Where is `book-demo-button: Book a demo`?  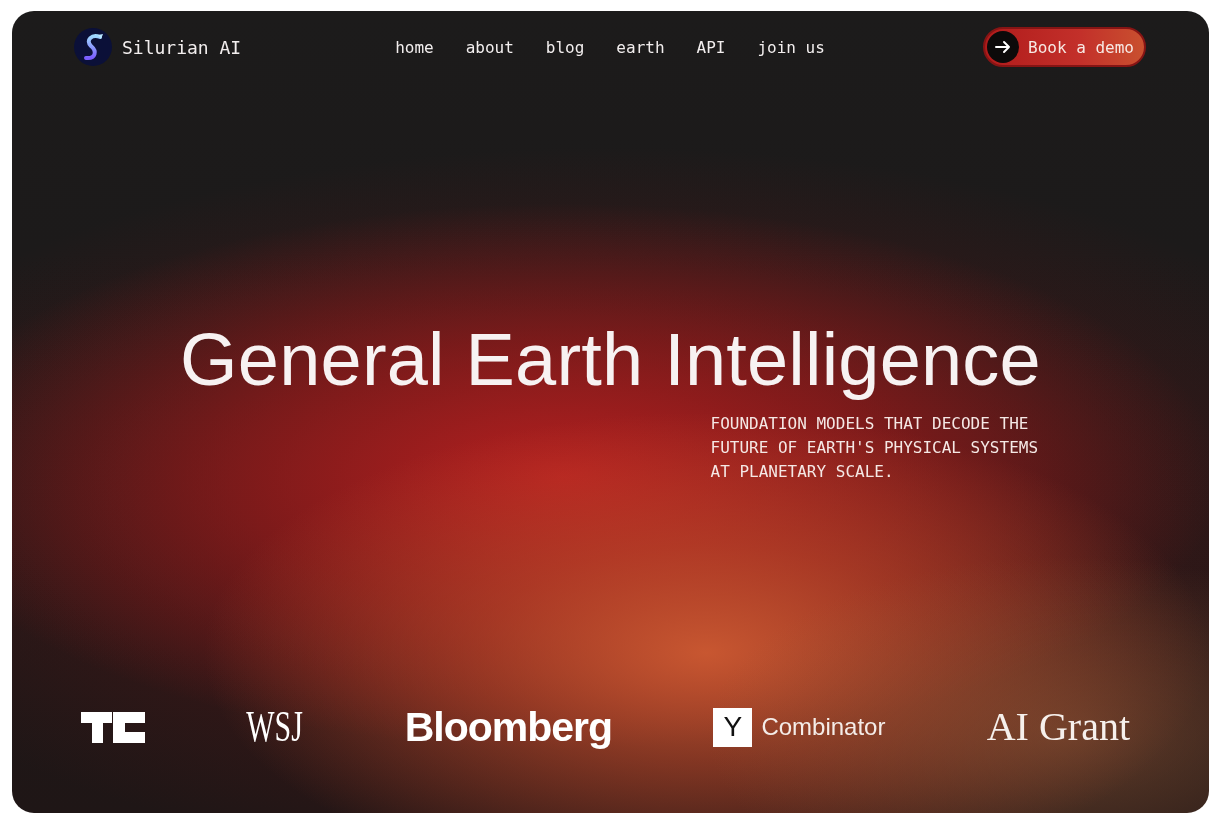 book-demo-button: Book a demo is located at coordinates (1064, 47).